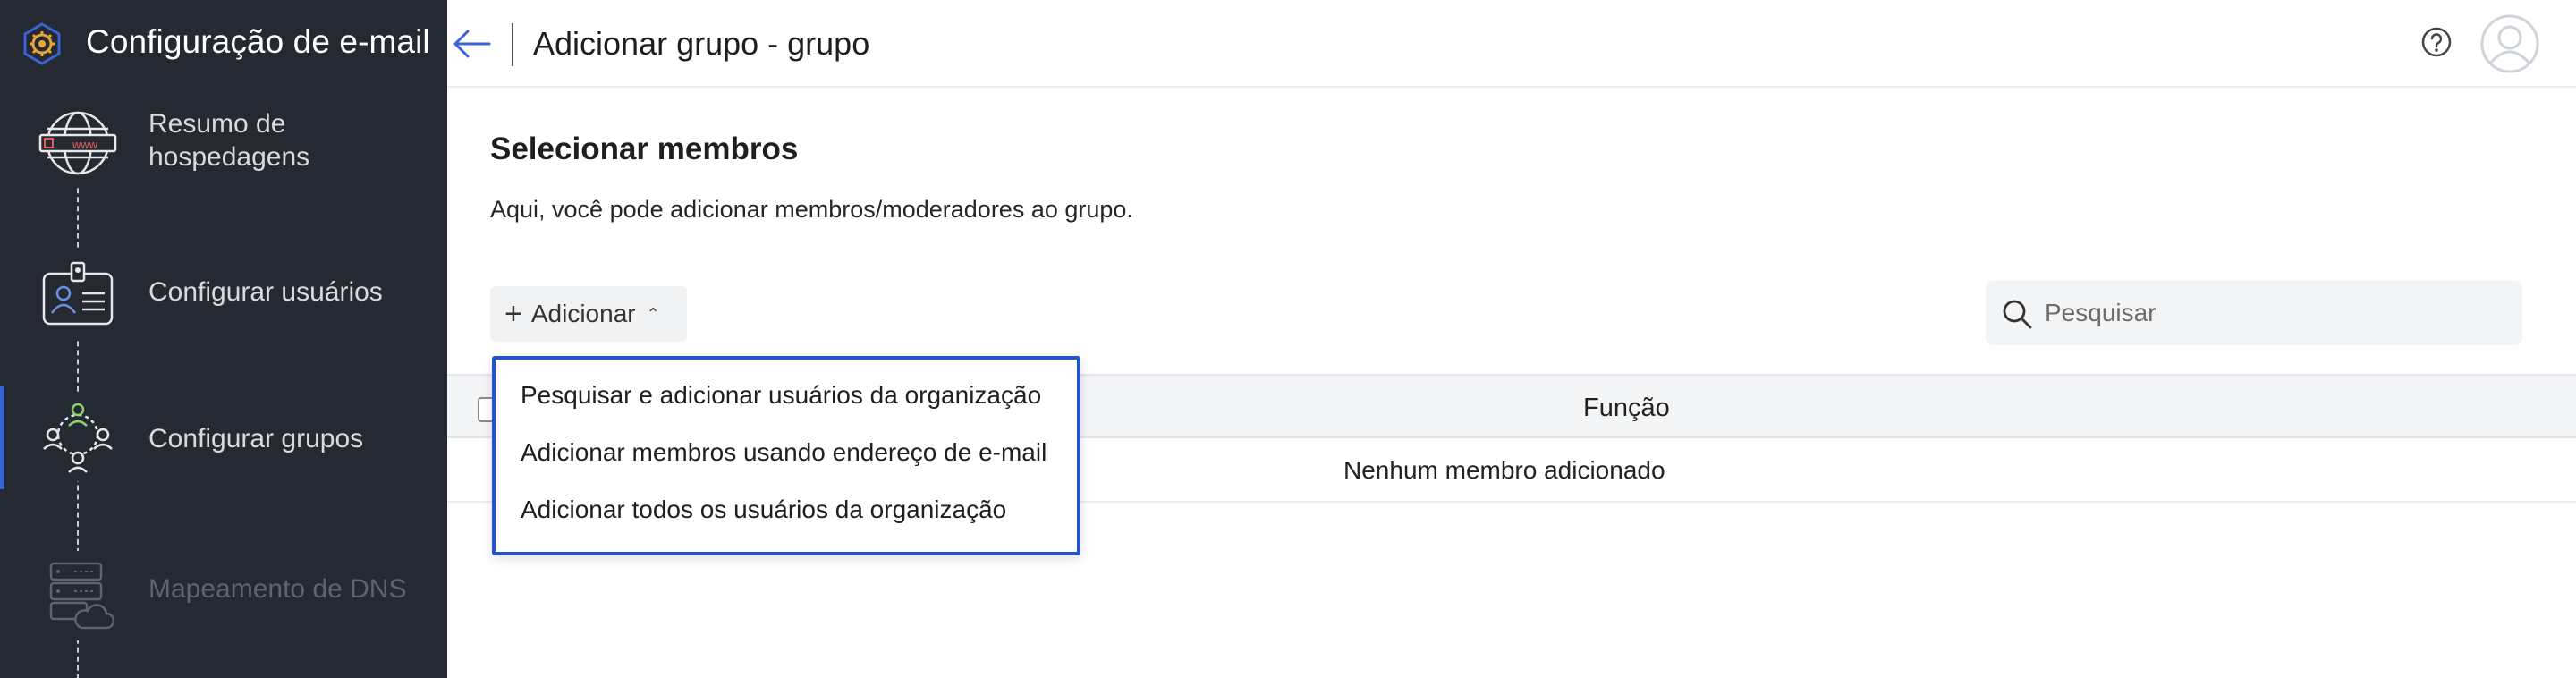 Image resolution: width=2576 pixels, height=678 pixels. Describe the element at coordinates (265, 292) in the screenshot. I see `sidebar-step-label: Configurar usuários` at that location.